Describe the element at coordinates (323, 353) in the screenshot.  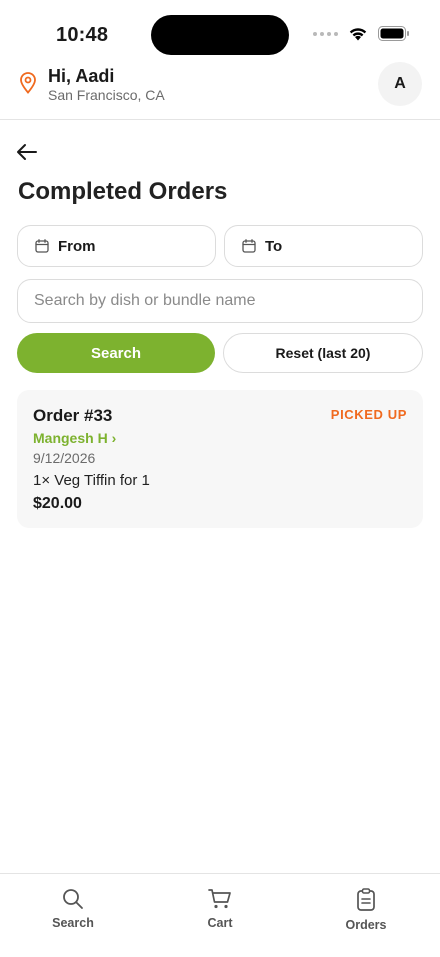
I see `reset-button: Reset (last 20)` at that location.